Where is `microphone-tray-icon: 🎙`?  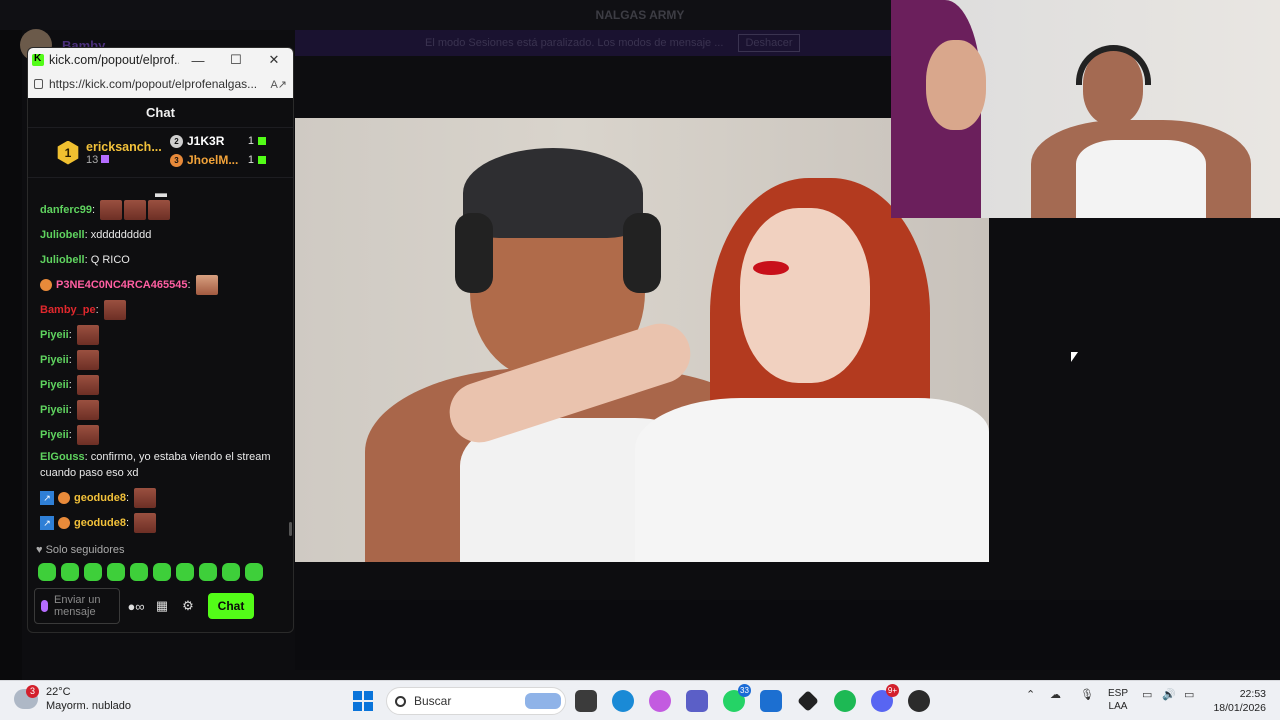 microphone-tray-icon: 🎙 is located at coordinates (1087, 694).